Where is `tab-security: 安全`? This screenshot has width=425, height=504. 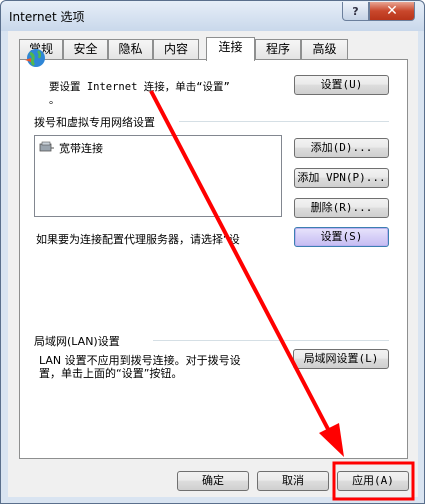 tab-security: 安全 is located at coordinates (85, 49).